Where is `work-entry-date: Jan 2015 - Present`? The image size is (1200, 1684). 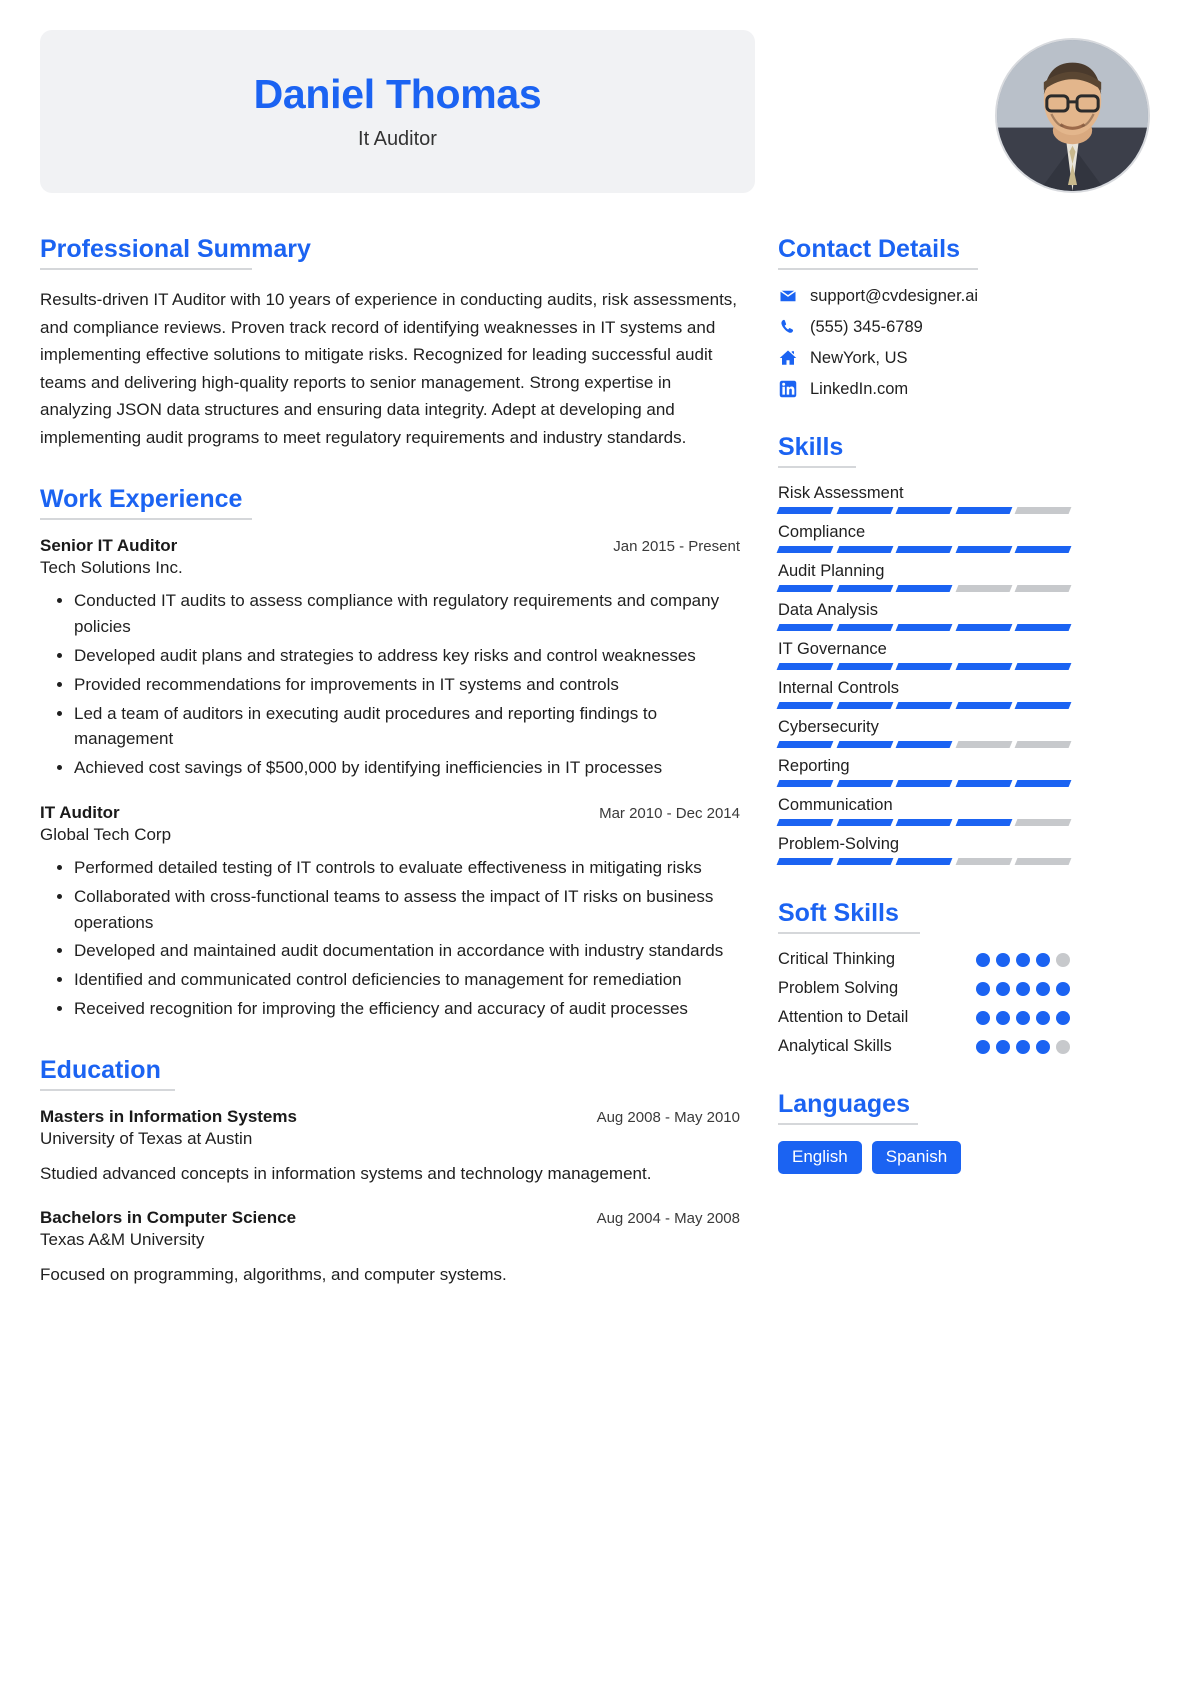 work-entry-date: Jan 2015 - Present is located at coordinates (676, 547).